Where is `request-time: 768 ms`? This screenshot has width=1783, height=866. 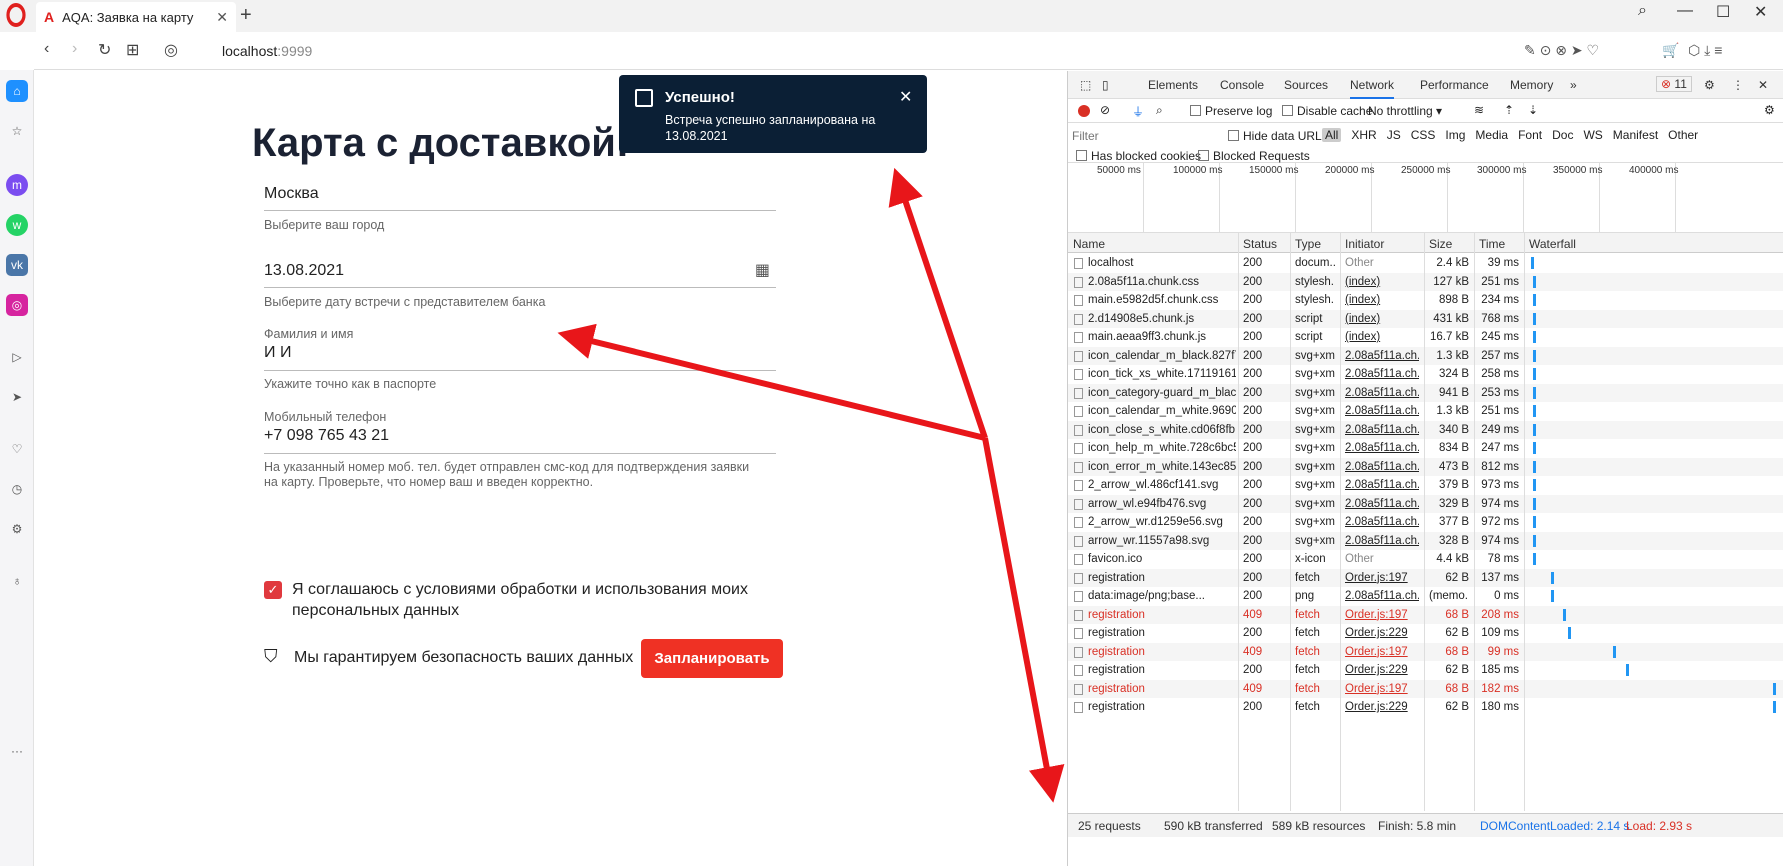
request-time: 768 ms is located at coordinates (1500, 318).